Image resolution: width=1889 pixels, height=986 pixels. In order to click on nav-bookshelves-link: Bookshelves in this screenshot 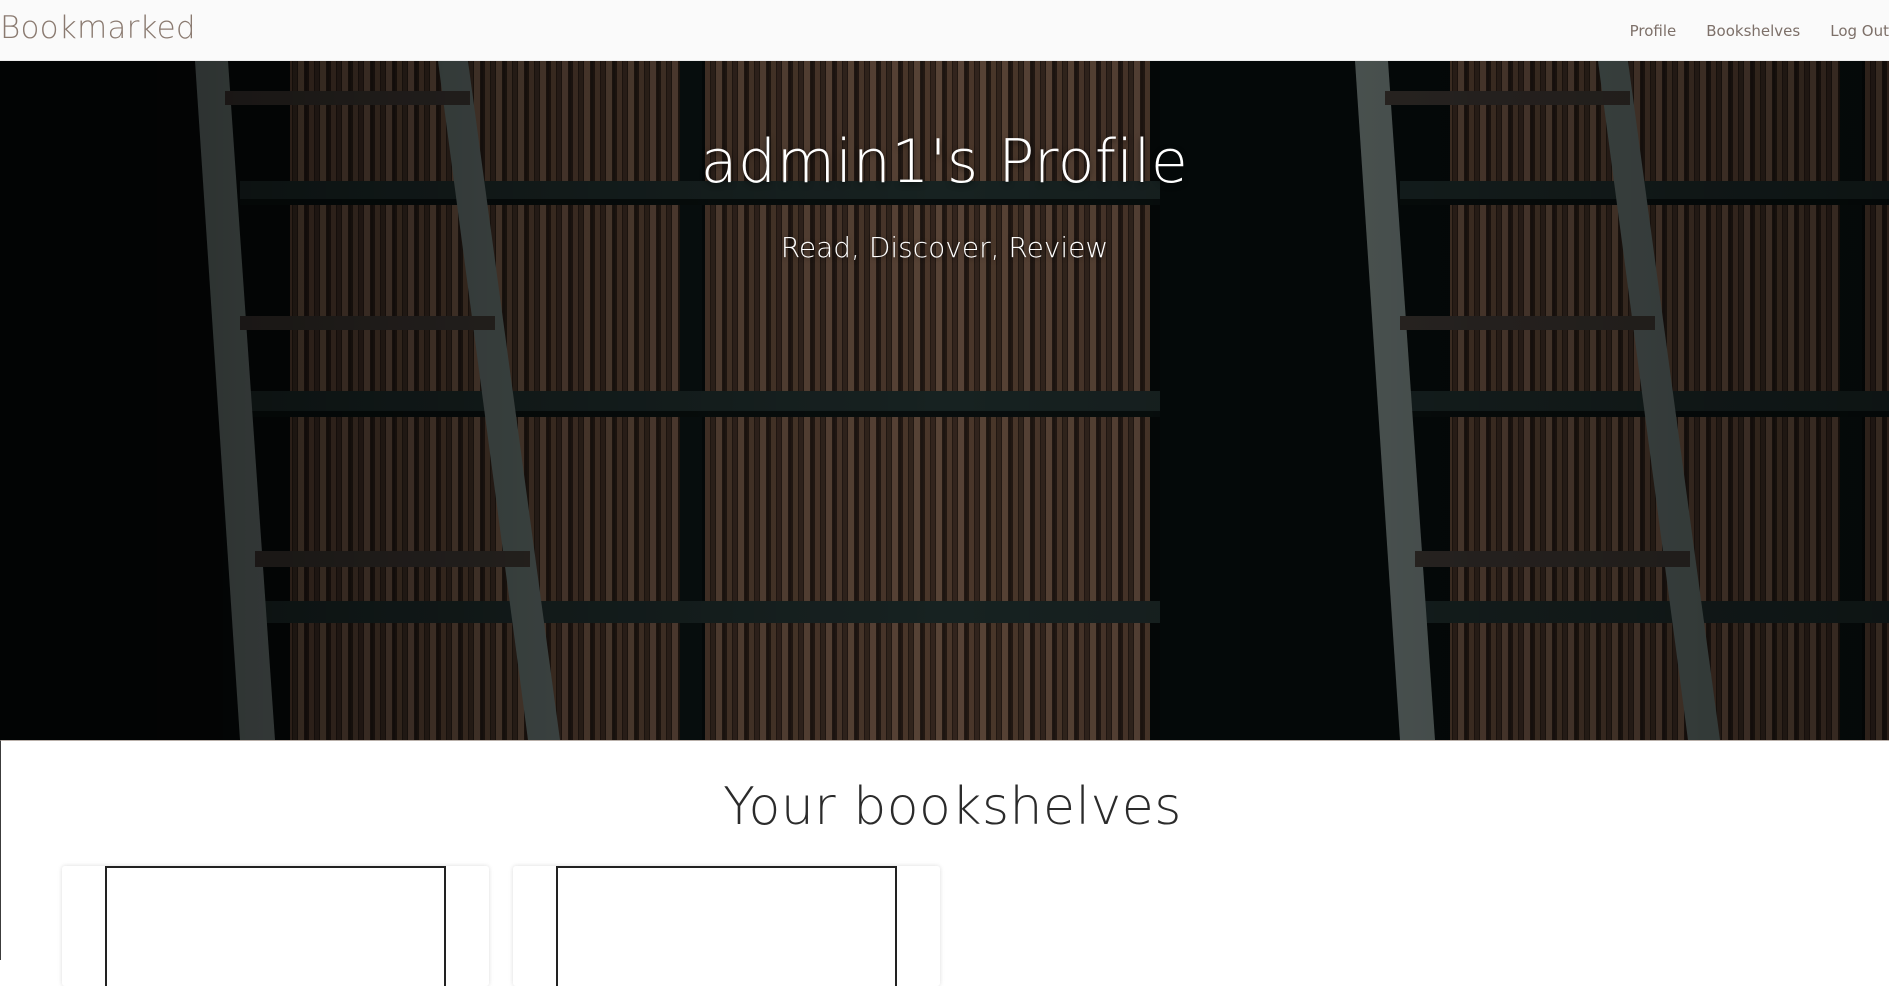, I will do `click(1753, 31)`.